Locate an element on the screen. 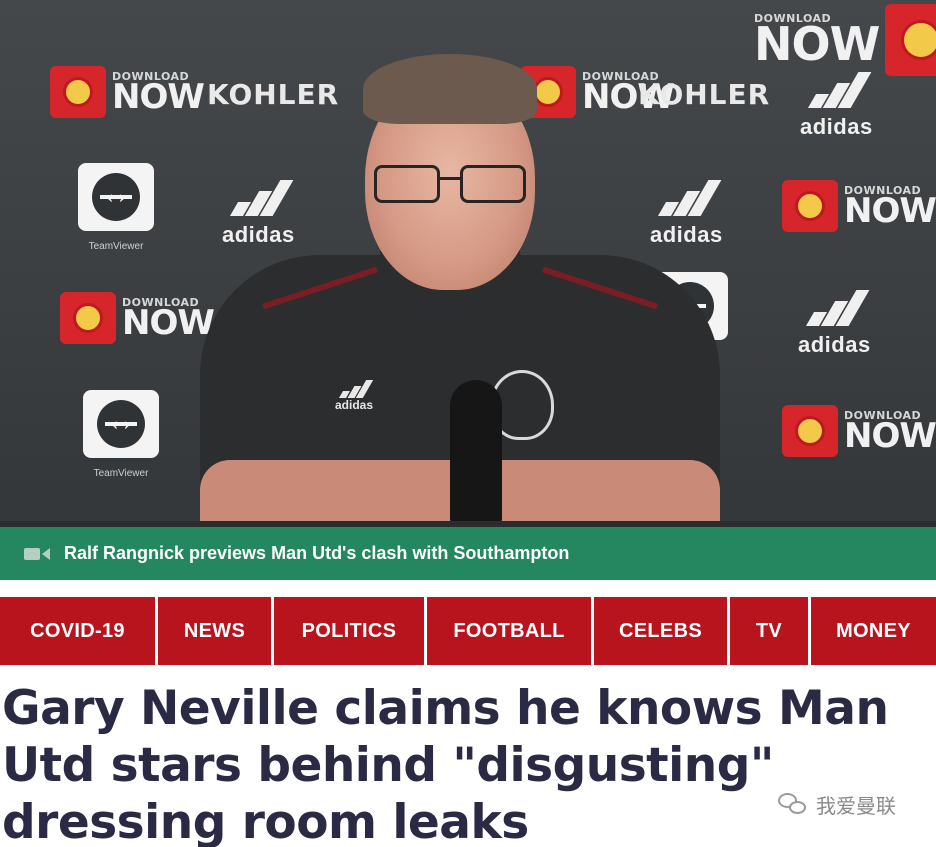  wechat-icon is located at coordinates (793, 804).